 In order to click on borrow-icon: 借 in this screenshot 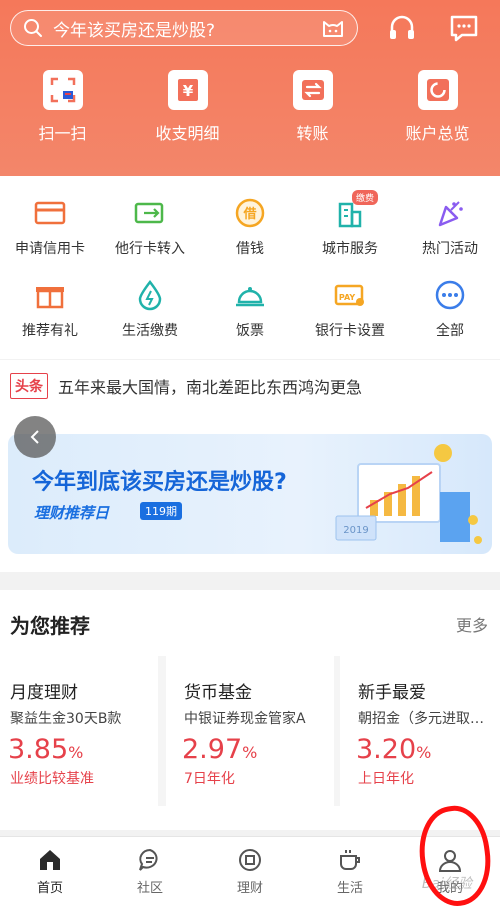, I will do `click(250, 213)`.